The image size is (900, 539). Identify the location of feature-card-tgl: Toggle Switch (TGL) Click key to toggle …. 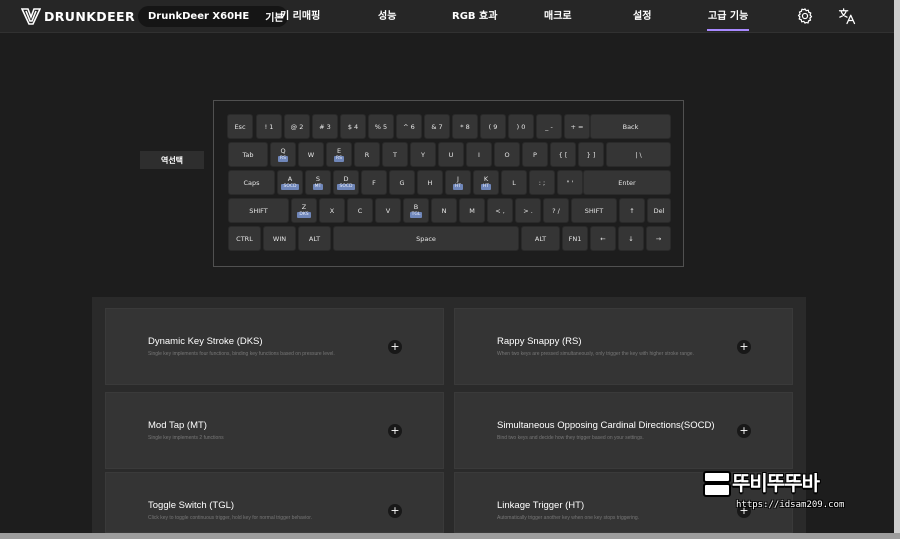
(274, 502).